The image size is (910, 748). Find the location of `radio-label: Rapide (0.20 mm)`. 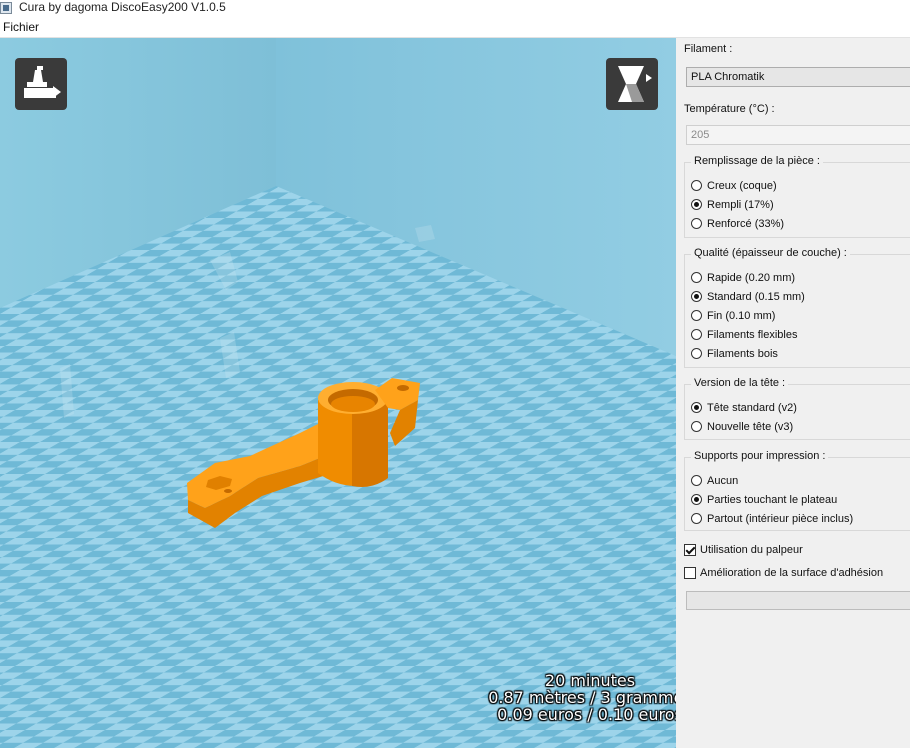

radio-label: Rapide (0.20 mm) is located at coordinates (751, 278).